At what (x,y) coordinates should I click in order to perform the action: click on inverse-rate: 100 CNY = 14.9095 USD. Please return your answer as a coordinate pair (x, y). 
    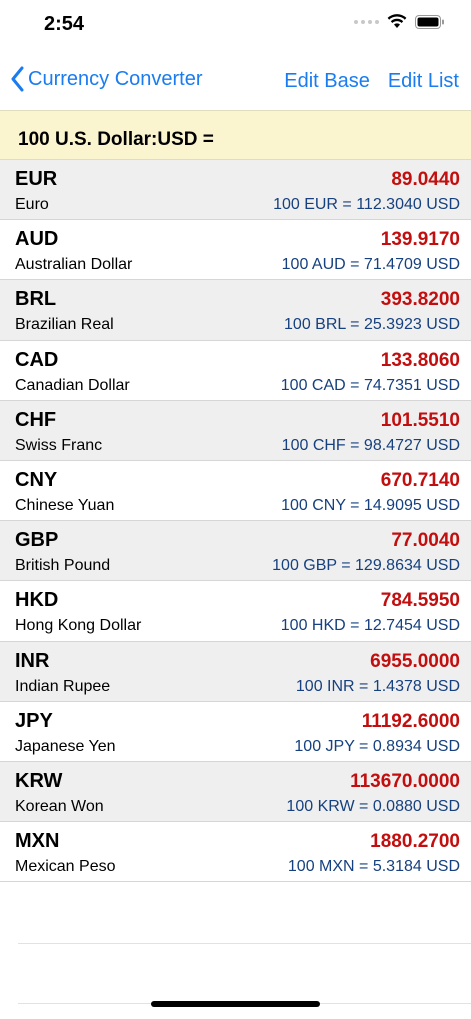
    Looking at the image, I should click on (370, 505).